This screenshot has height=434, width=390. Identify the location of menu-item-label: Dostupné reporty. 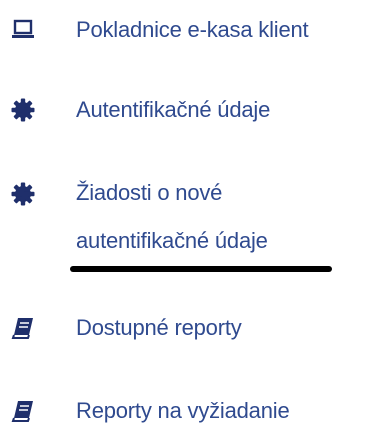
(159, 327).